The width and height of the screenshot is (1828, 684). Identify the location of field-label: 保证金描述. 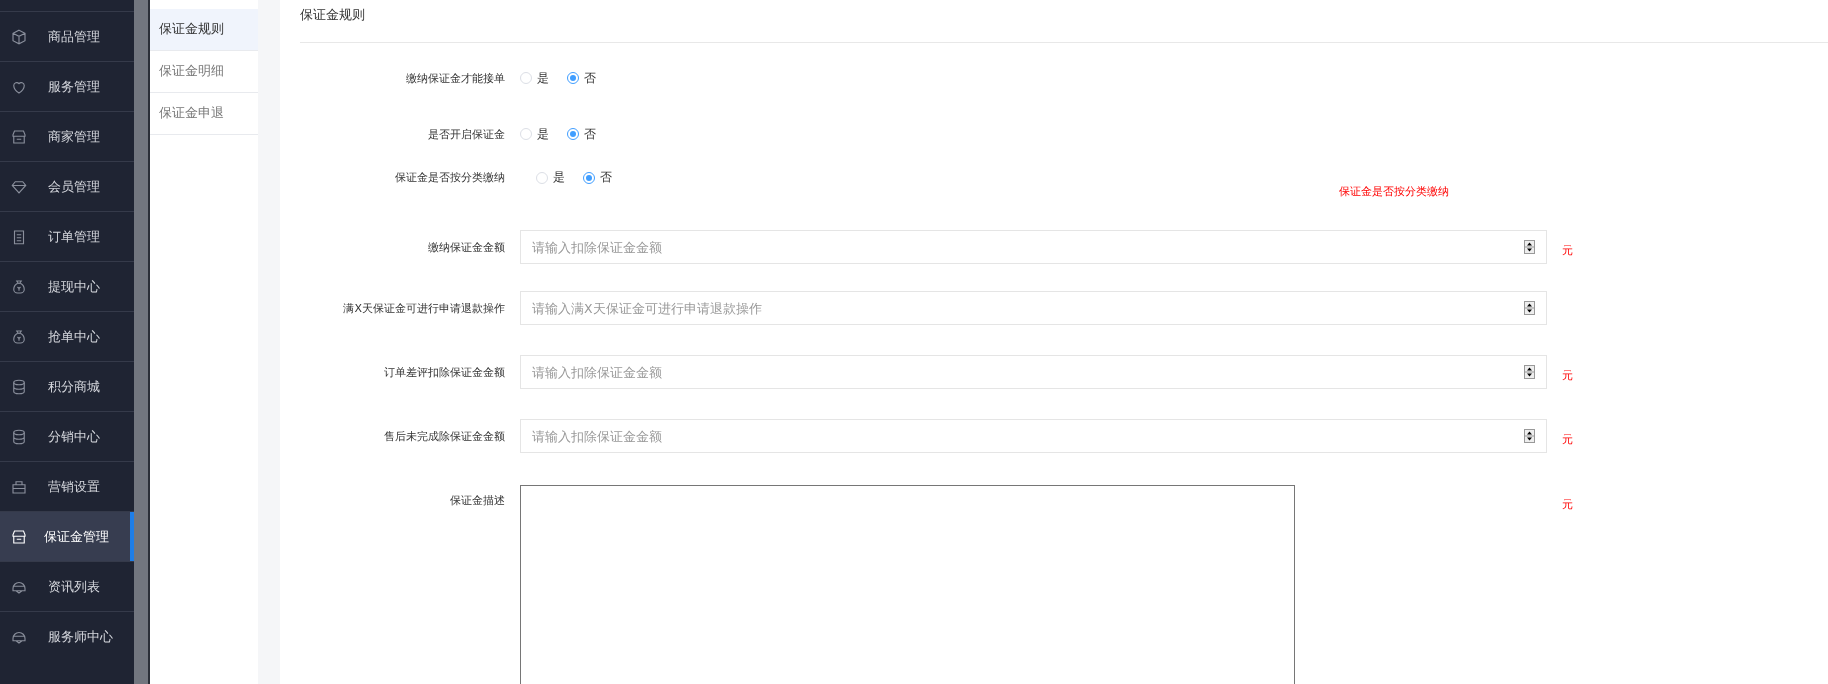
(477, 500).